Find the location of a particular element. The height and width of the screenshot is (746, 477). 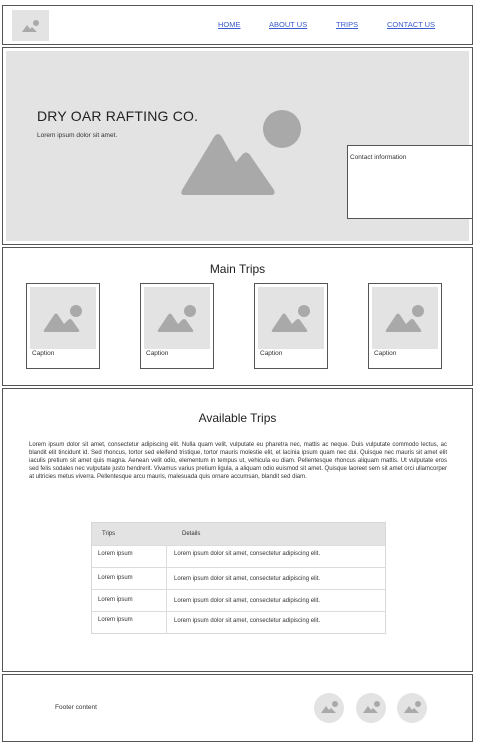

site-footer: Footer content is located at coordinates (237, 708).